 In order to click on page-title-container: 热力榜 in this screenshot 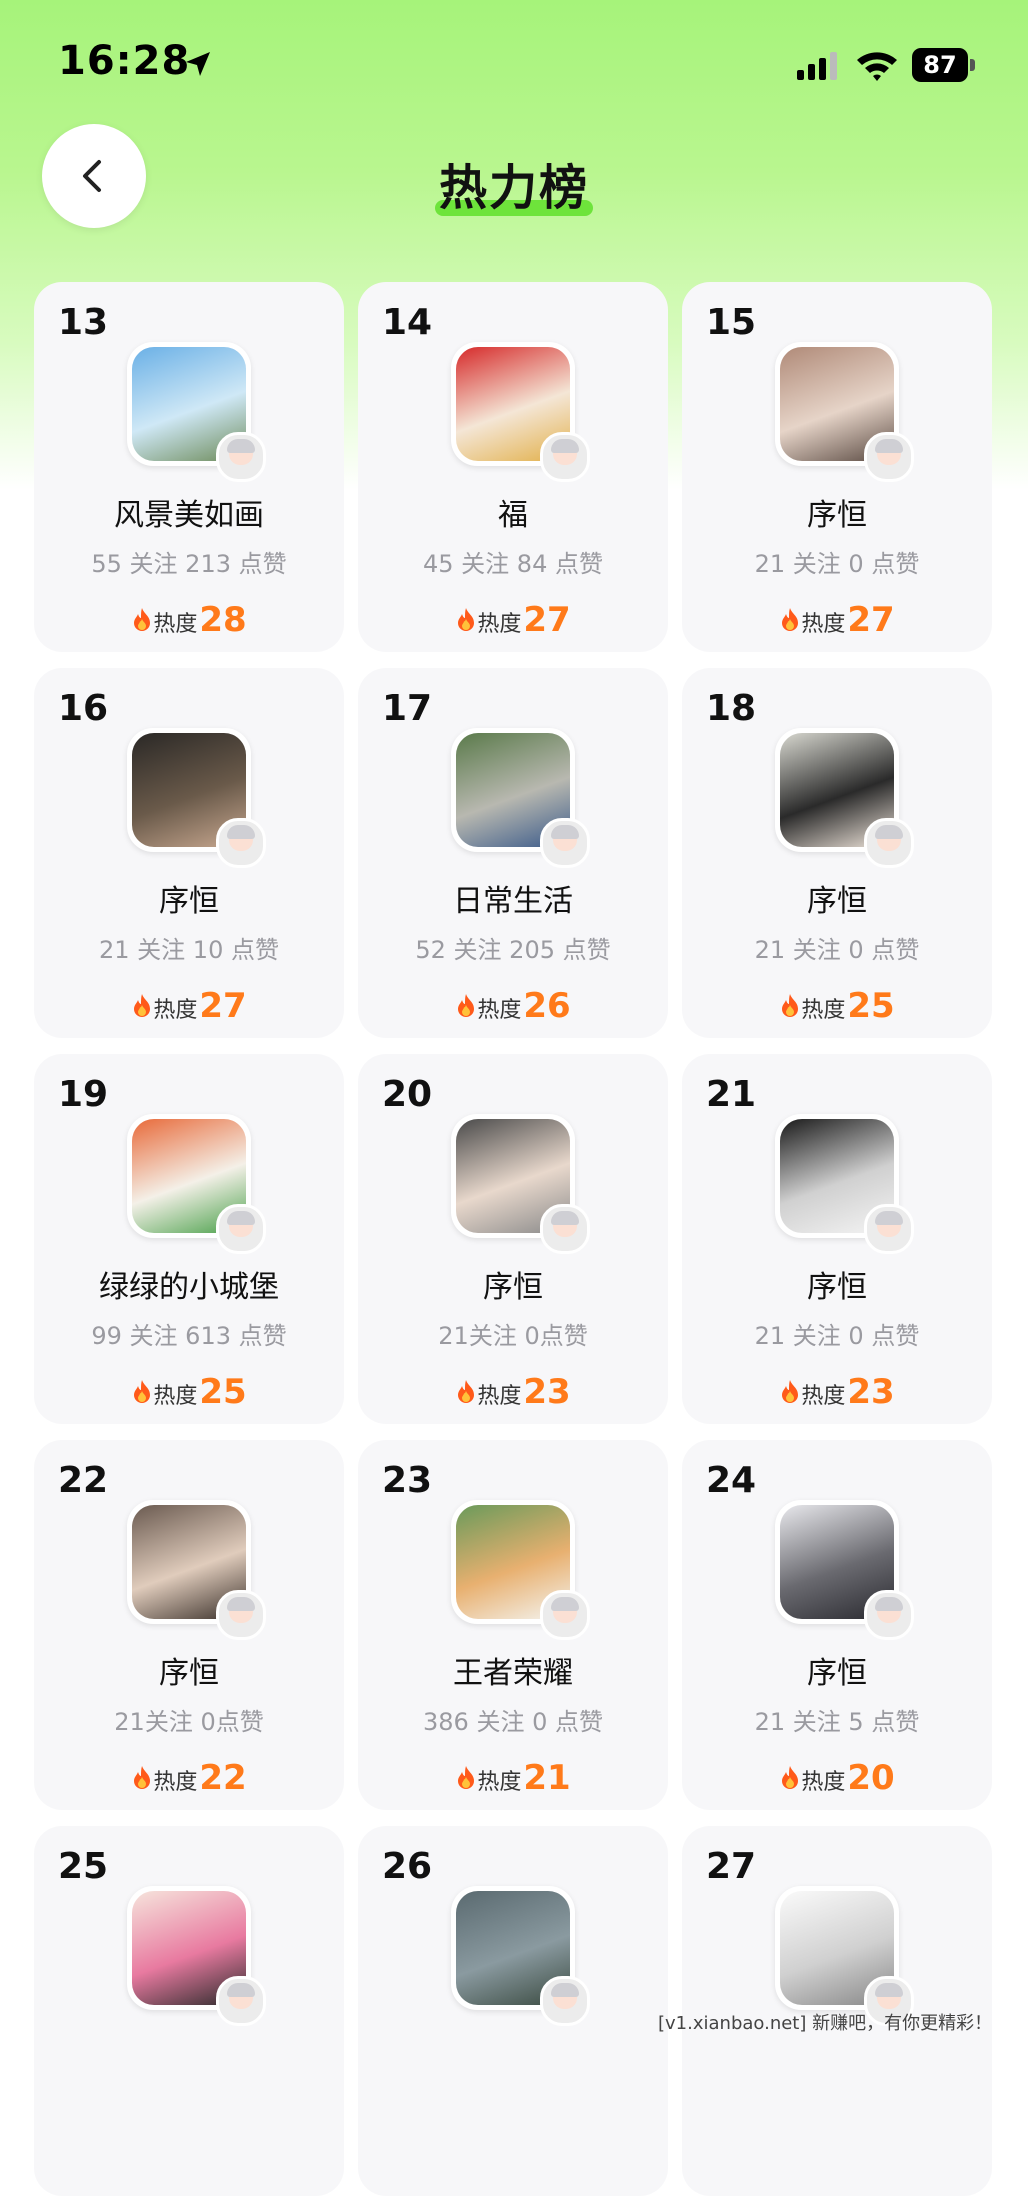, I will do `click(514, 183)`.